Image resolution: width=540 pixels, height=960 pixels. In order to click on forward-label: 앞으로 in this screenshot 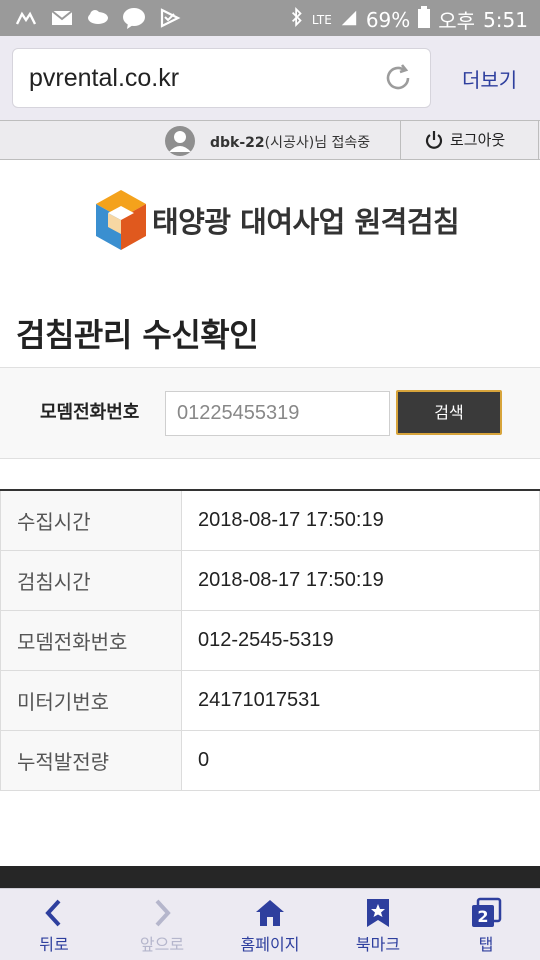, I will do `click(162, 944)`.